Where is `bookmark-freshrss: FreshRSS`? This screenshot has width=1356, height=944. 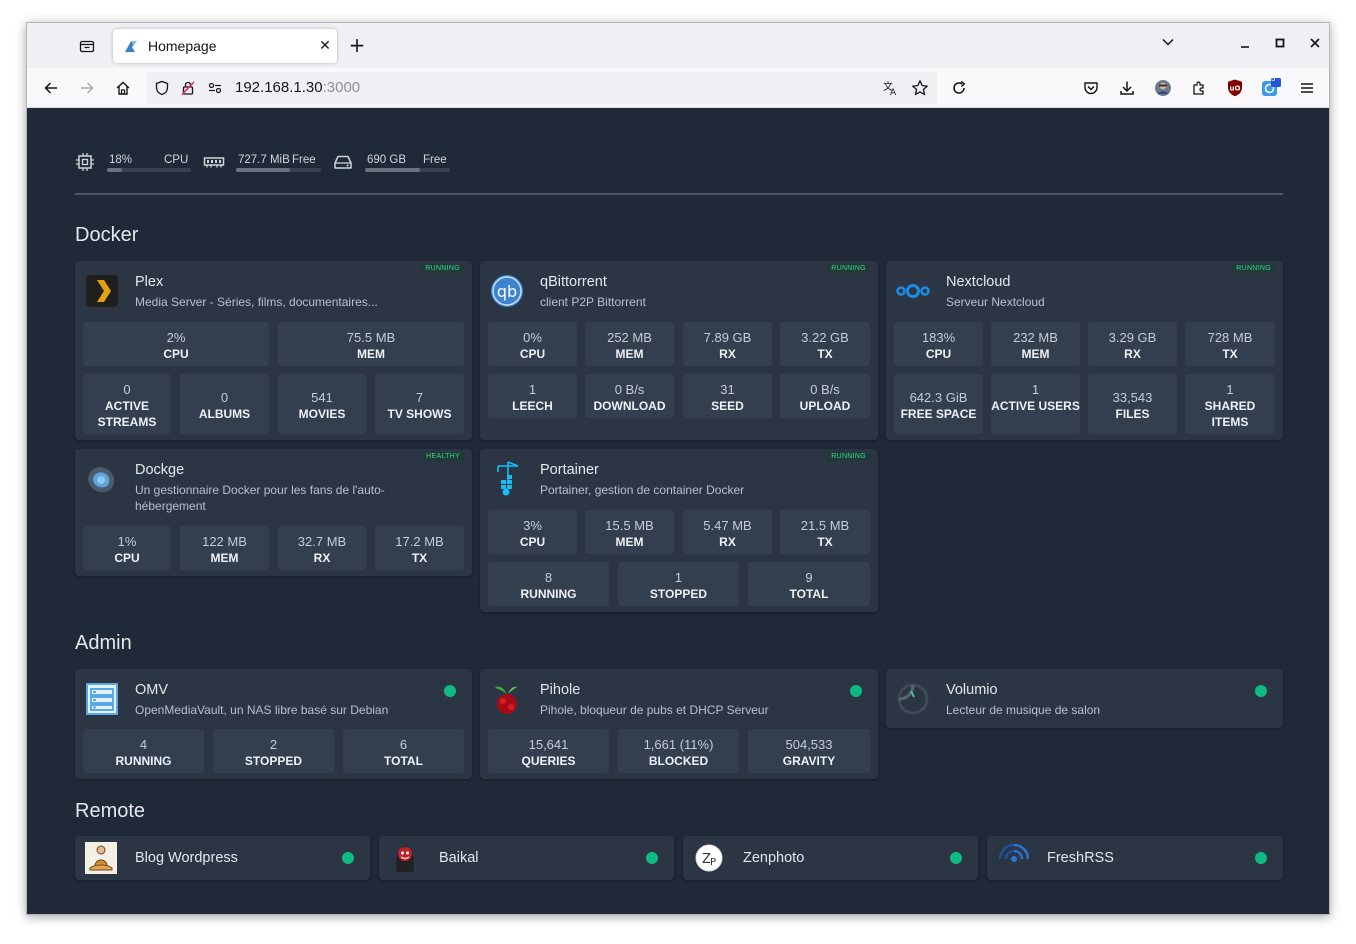 bookmark-freshrss: FreshRSS is located at coordinates (1135, 858).